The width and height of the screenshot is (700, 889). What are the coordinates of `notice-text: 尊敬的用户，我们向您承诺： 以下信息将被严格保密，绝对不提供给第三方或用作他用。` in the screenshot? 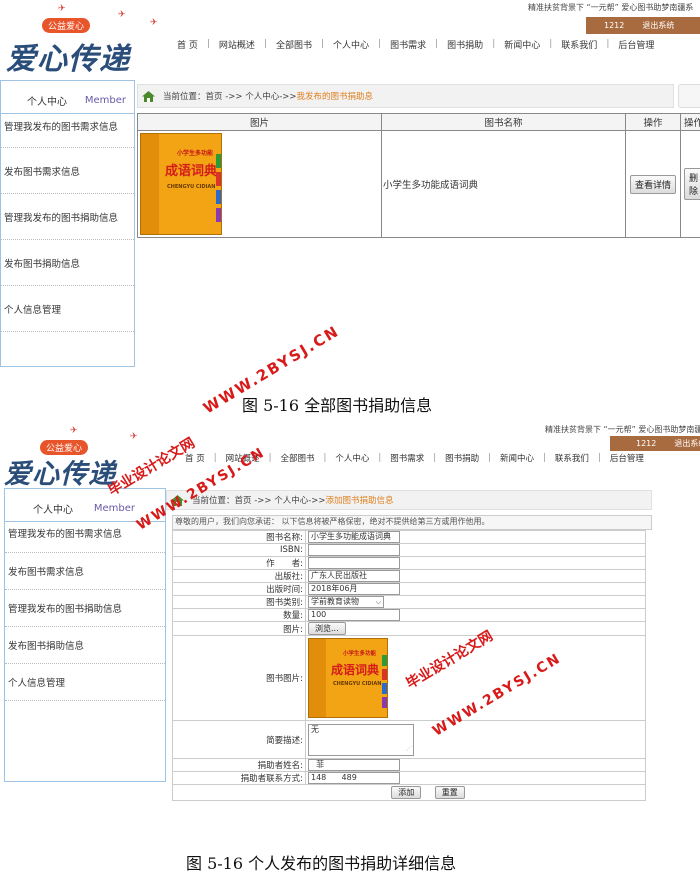 It's located at (412, 522).